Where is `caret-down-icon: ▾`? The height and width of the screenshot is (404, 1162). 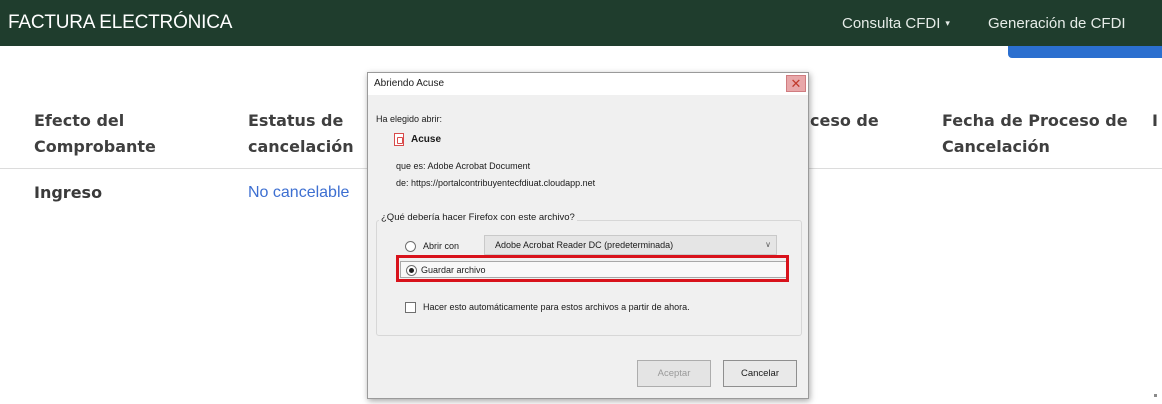 caret-down-icon: ▾ is located at coordinates (947, 23).